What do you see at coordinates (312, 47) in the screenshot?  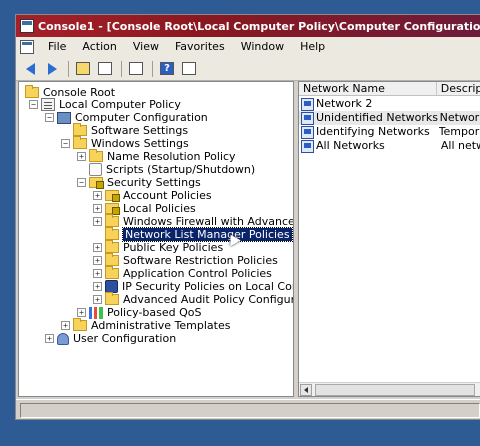 I see `menu-help: Help` at bounding box center [312, 47].